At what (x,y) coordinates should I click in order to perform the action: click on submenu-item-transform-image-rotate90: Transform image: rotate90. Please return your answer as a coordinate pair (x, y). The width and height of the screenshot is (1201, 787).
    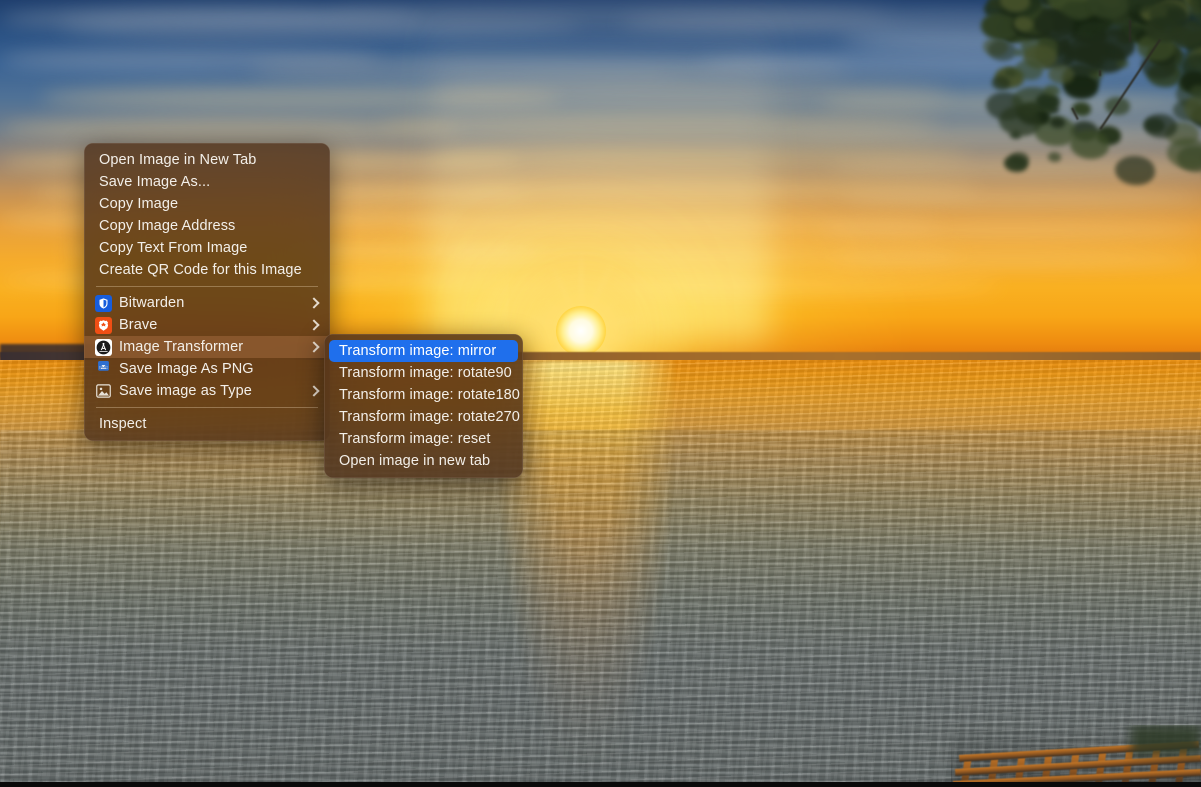
    Looking at the image, I should click on (423, 373).